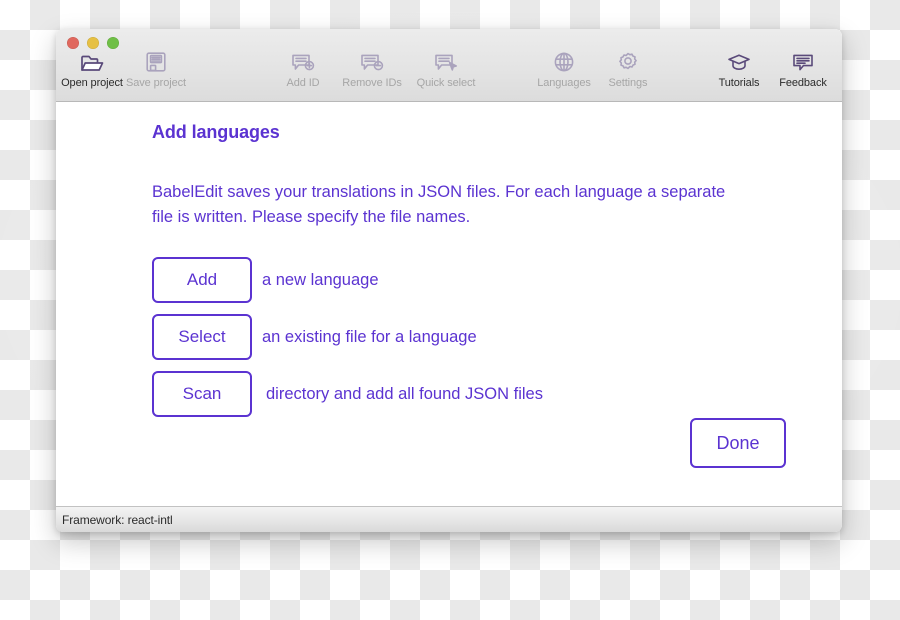  I want to click on toolbar-button-add-id: Add ID, so click(303, 69).